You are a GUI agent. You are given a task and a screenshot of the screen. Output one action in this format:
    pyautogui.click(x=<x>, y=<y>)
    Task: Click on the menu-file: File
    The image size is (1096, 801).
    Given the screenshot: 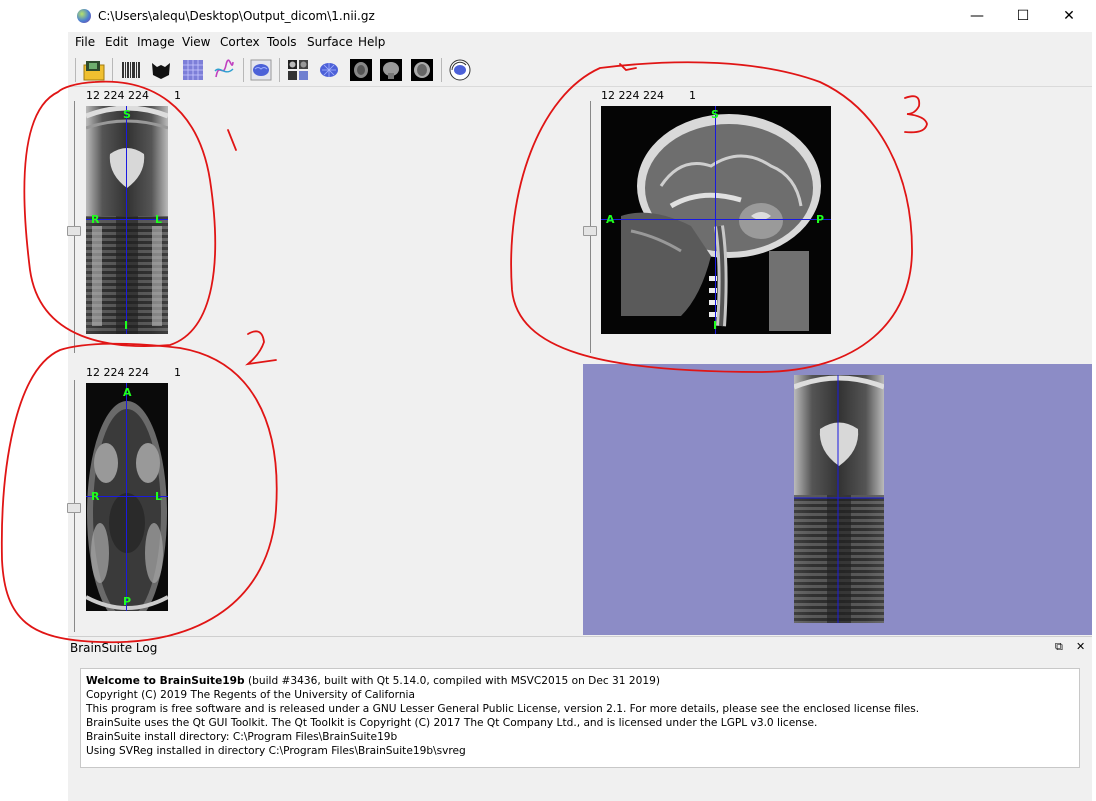 What is the action you would take?
    pyautogui.click(x=85, y=42)
    